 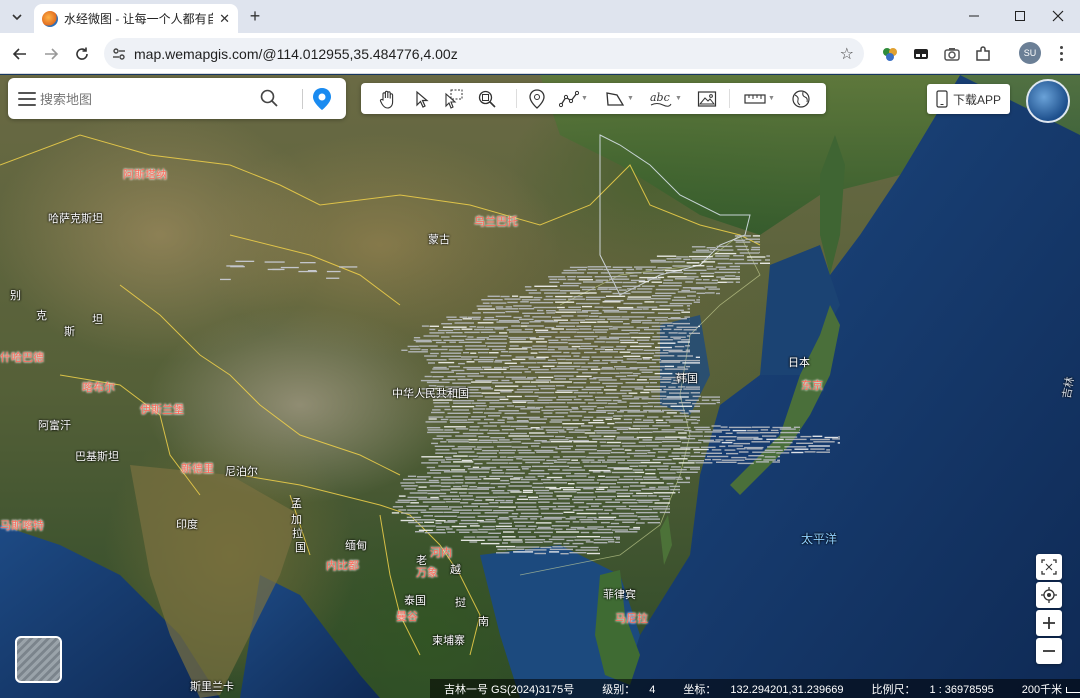 I want to click on add-marker-tool, so click(x=537, y=98).